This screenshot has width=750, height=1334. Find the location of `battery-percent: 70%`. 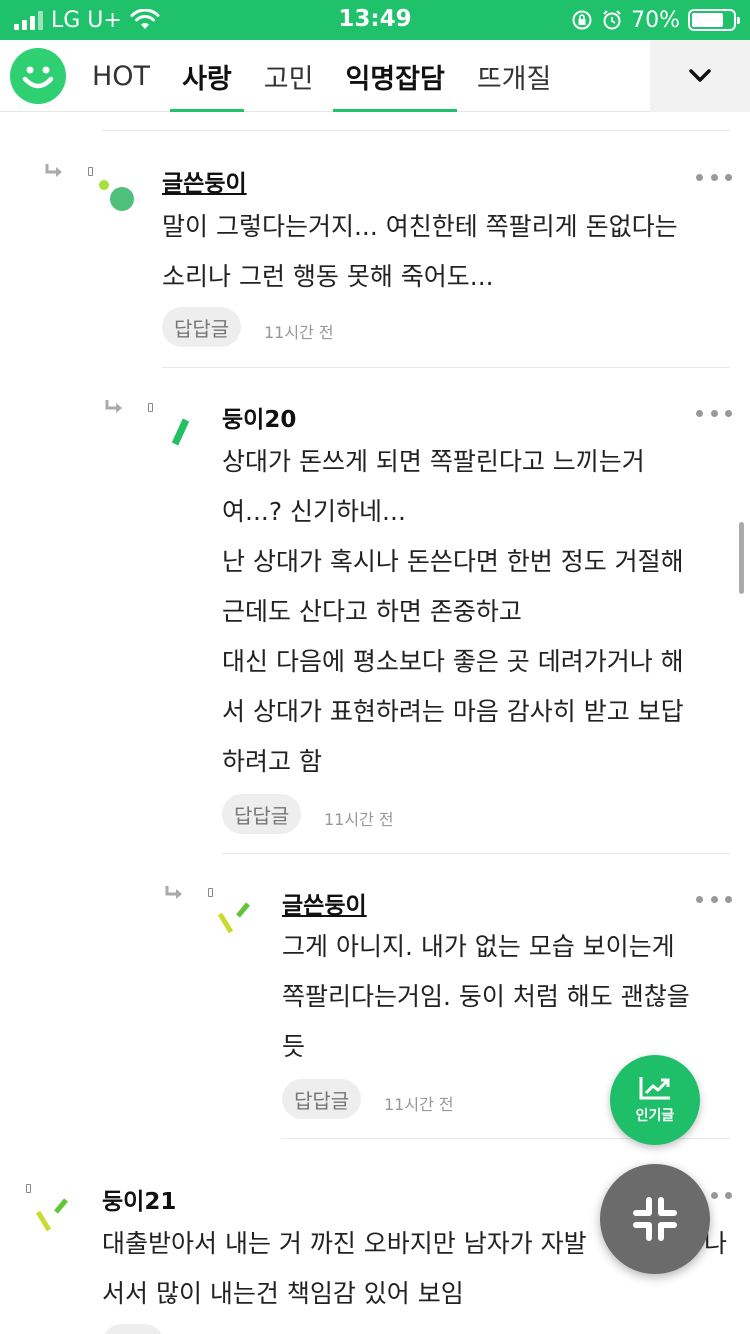

battery-percent: 70% is located at coordinates (655, 20).